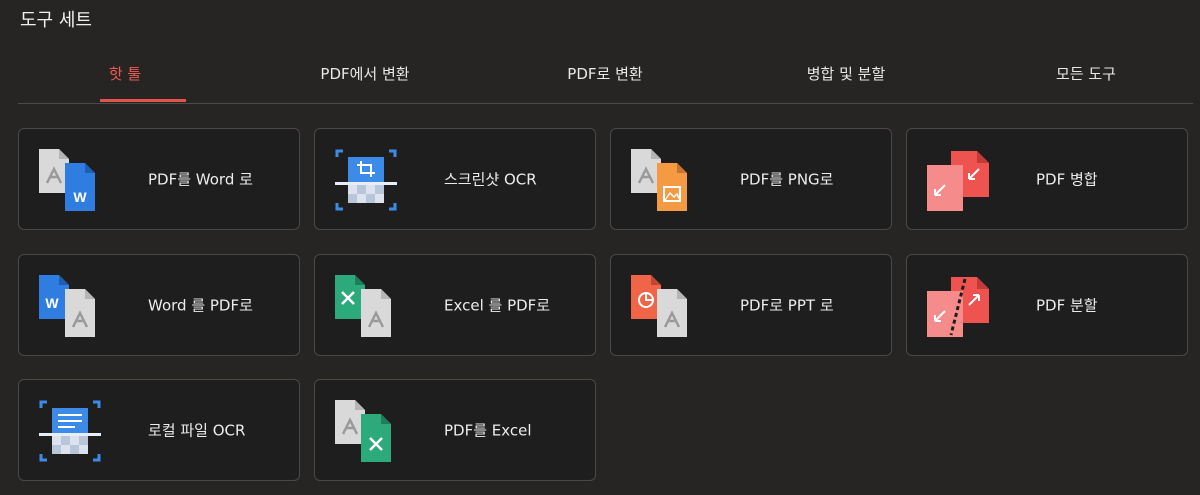 The width and height of the screenshot is (1200, 495). What do you see at coordinates (1086, 73) in the screenshot?
I see `tab-all-tools: 모든 도구` at bounding box center [1086, 73].